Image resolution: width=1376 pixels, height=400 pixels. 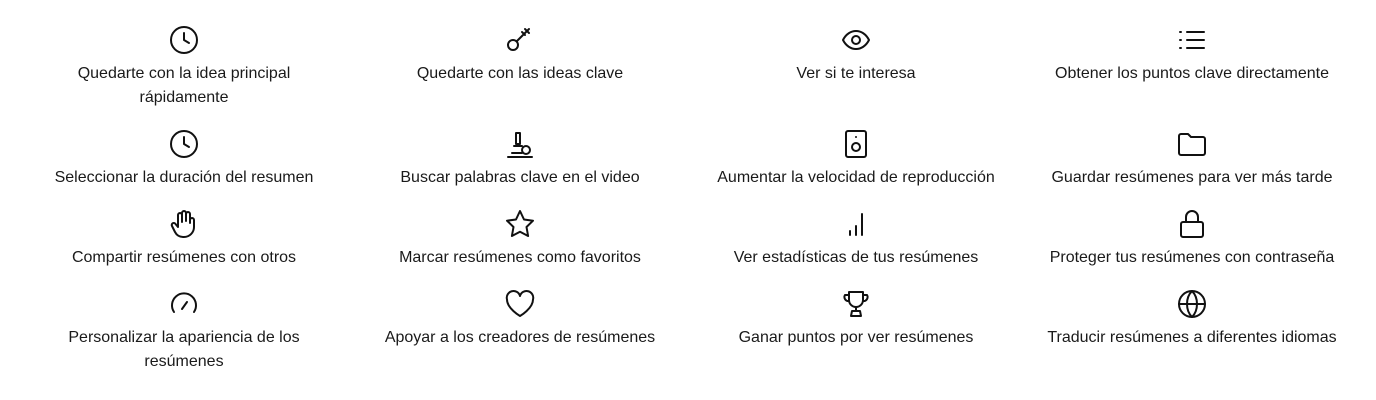 I want to click on feature-item: Ver si te interesa, so click(x=856, y=67).